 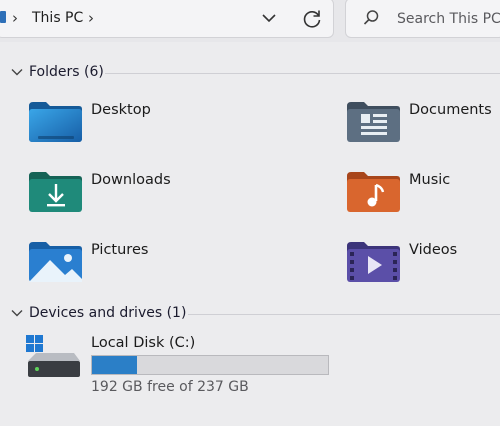 What do you see at coordinates (371, 17) in the screenshot?
I see `search-icon` at bounding box center [371, 17].